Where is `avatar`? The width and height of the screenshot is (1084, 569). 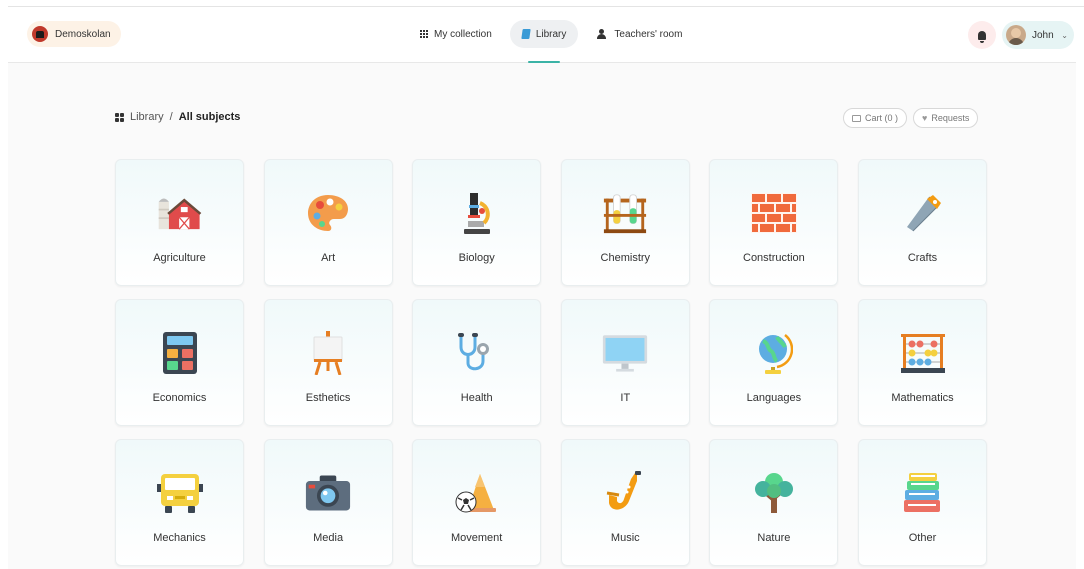 avatar is located at coordinates (1016, 35).